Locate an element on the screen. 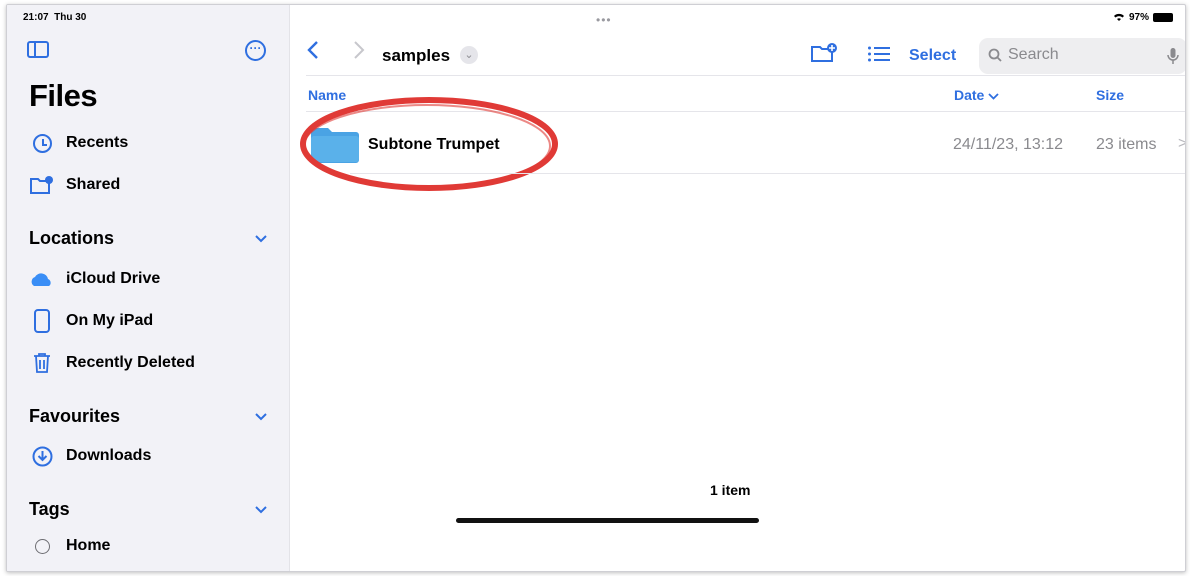 This screenshot has width=1190, height=576. sidebar-item-recents: Recents is located at coordinates (78, 143).